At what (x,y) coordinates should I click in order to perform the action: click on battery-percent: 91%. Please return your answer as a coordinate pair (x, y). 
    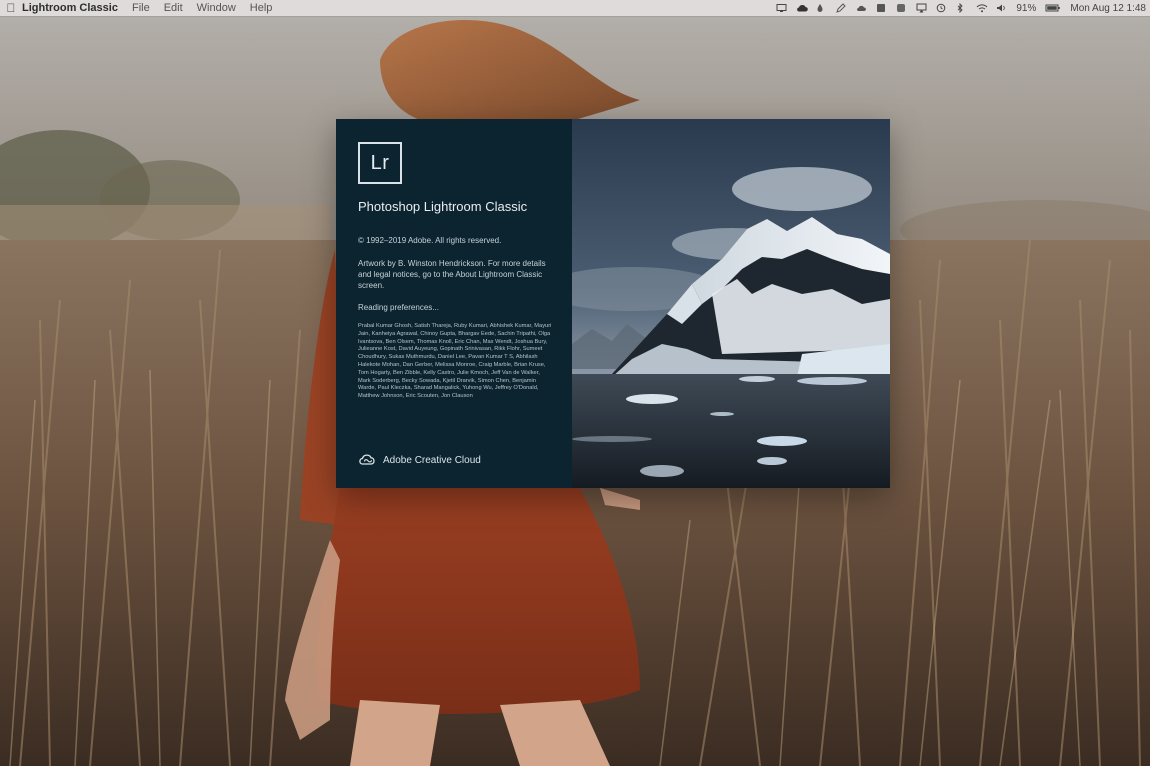
    Looking at the image, I should click on (1026, 8).